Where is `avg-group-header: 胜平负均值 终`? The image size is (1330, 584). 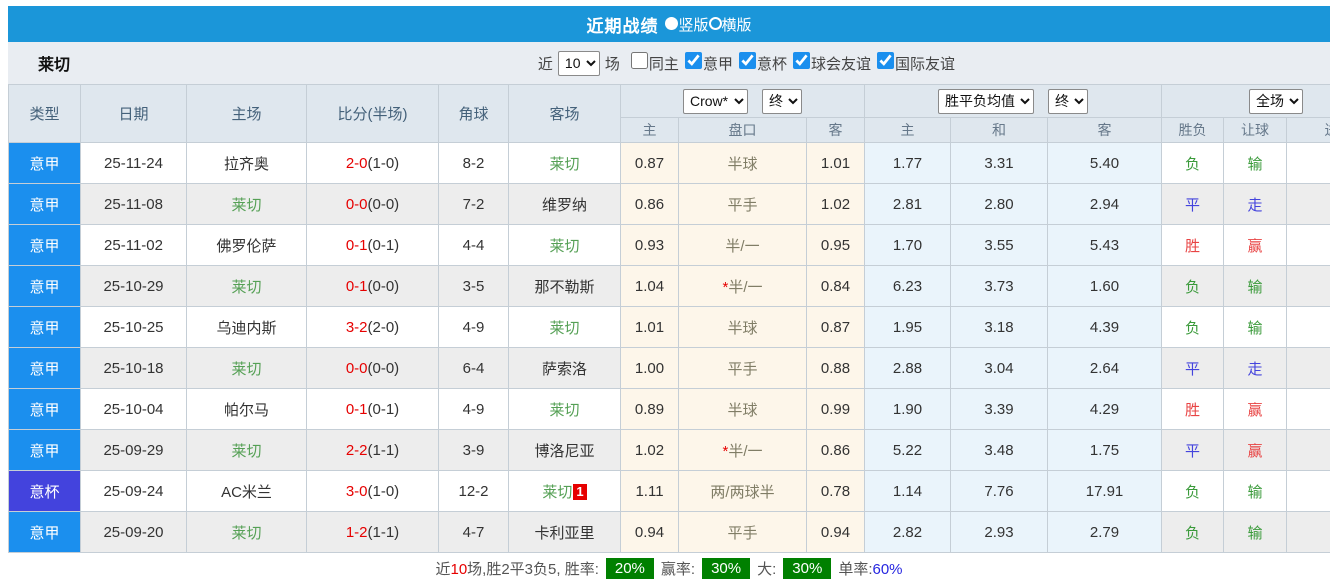
avg-group-header: 胜平负均值 终 is located at coordinates (1013, 101).